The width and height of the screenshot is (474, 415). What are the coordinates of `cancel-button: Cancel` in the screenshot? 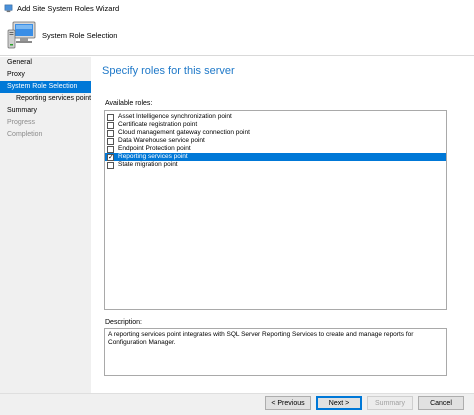 It's located at (441, 403).